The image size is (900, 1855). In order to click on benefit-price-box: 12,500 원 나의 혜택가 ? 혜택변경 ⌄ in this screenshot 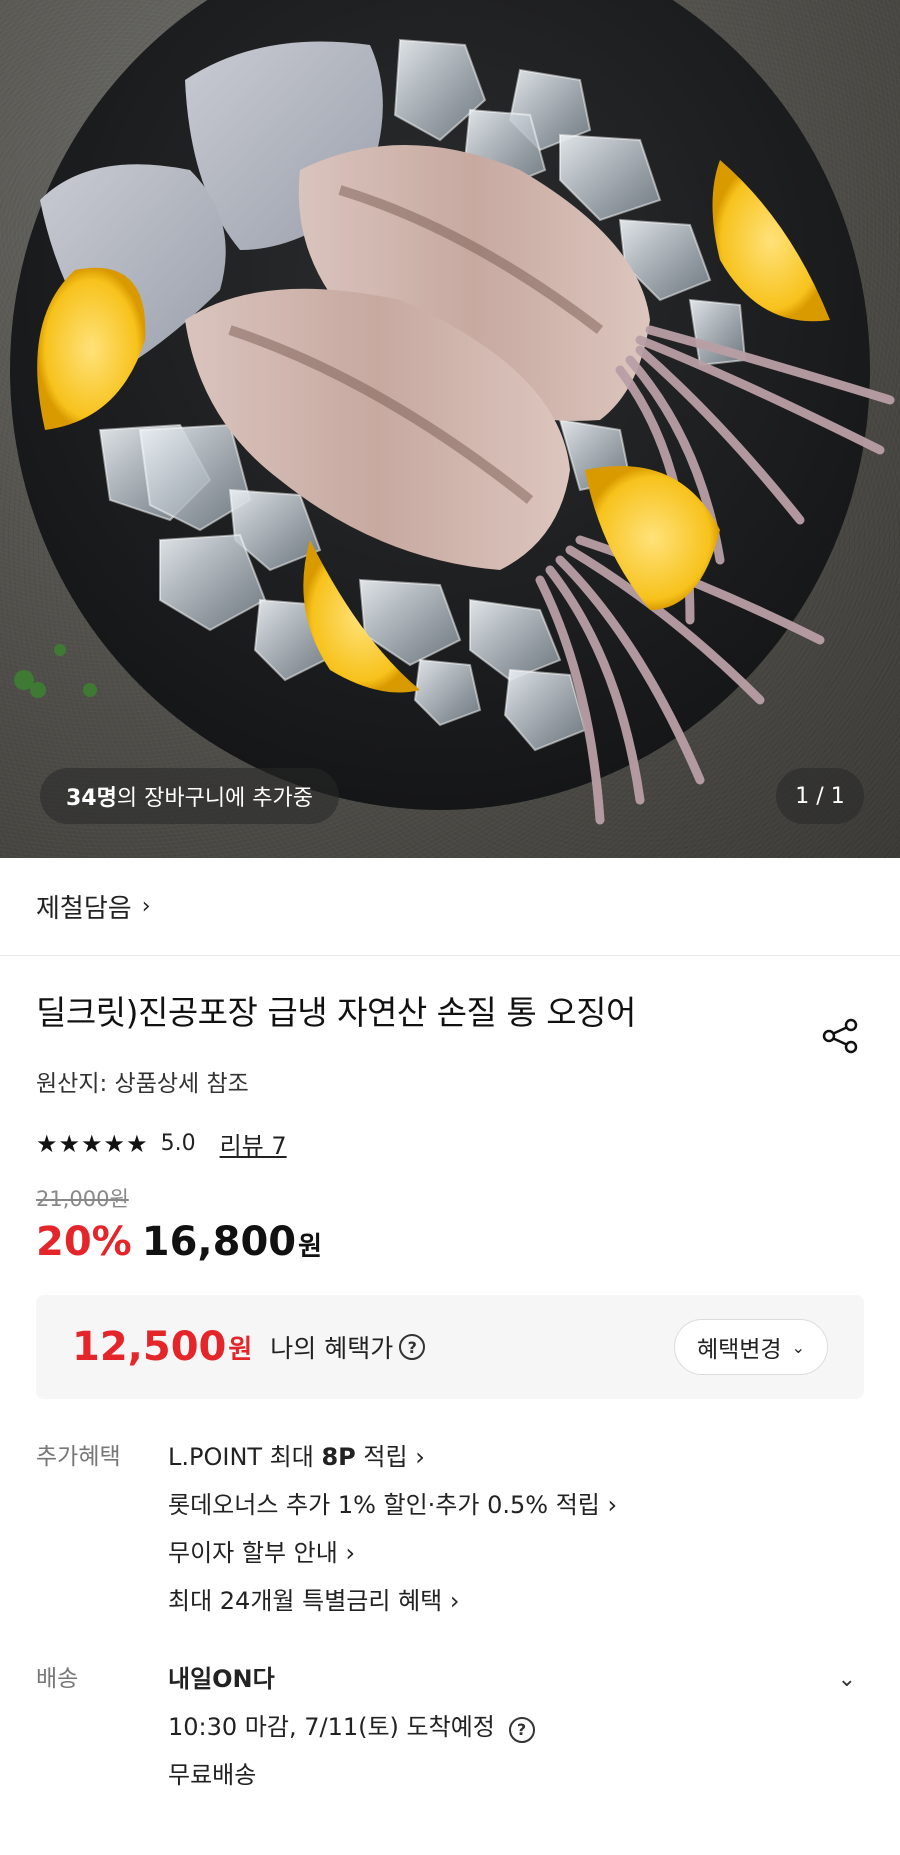, I will do `click(450, 1347)`.